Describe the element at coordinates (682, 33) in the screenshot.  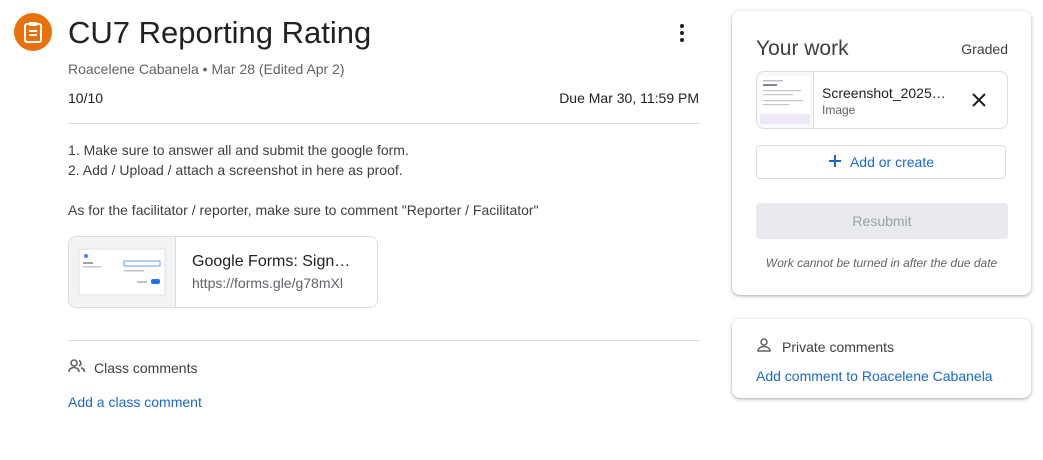
I see `more-options-icon` at that location.